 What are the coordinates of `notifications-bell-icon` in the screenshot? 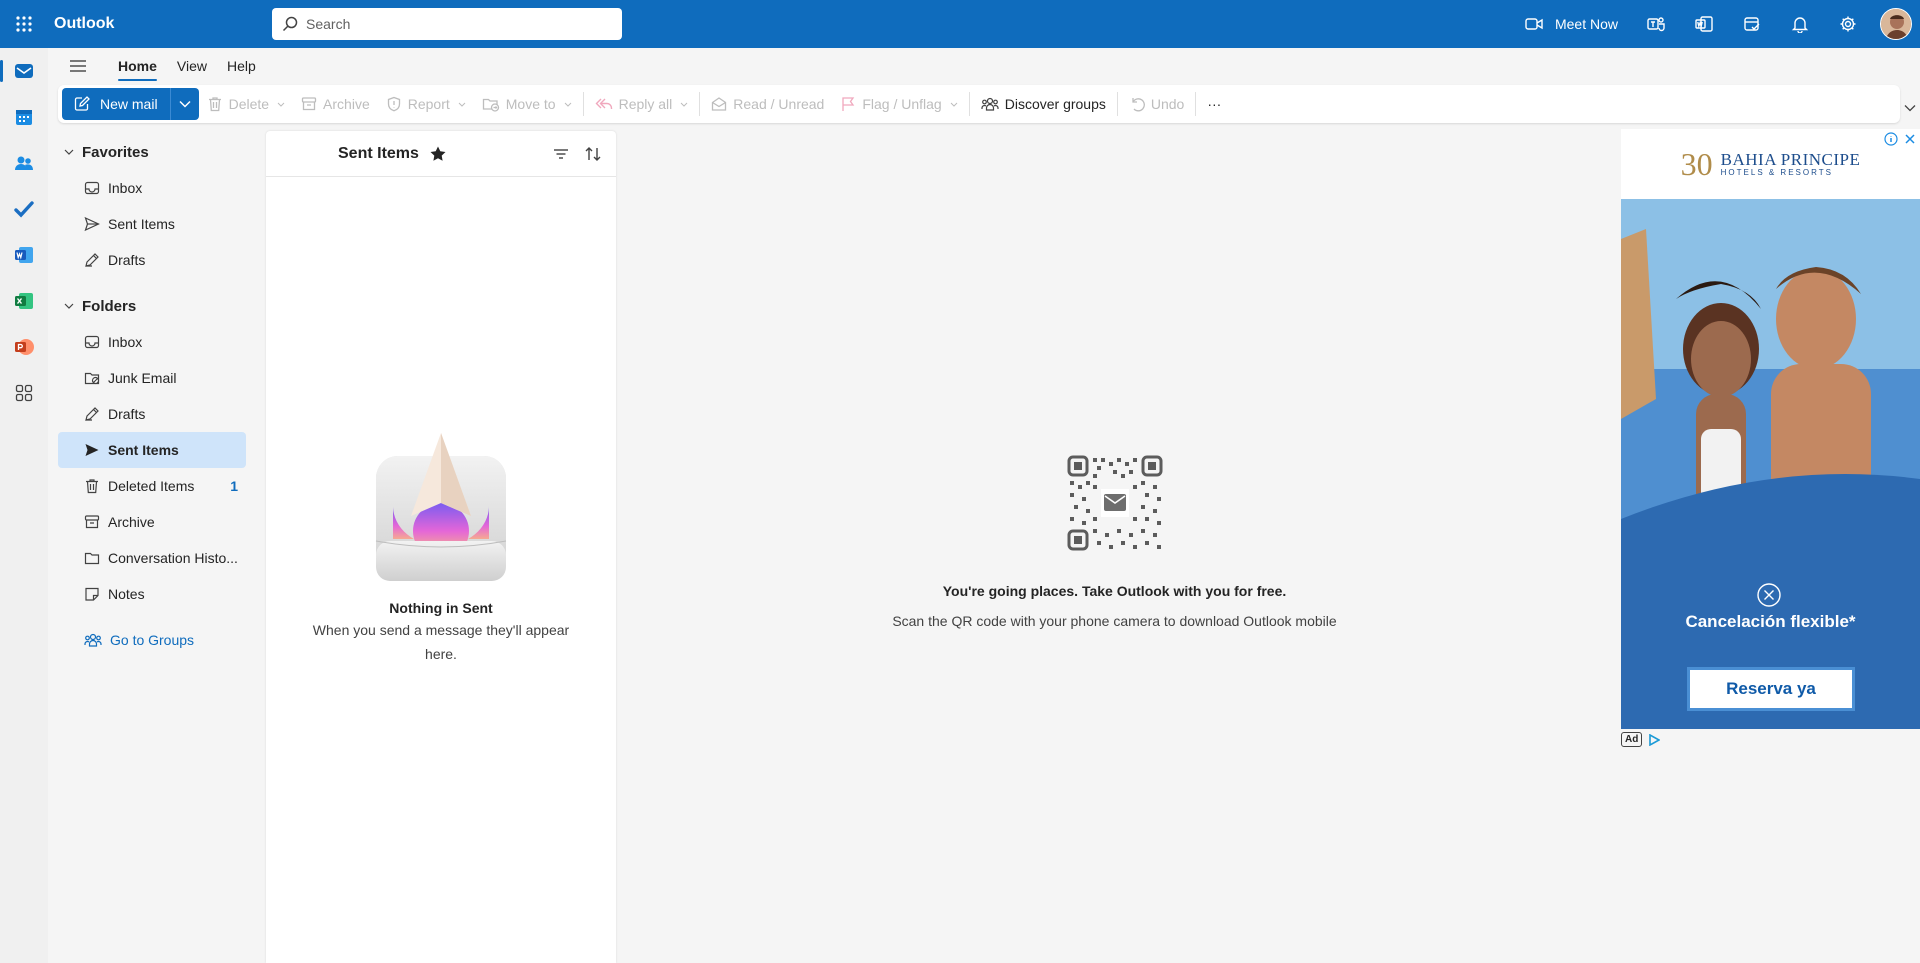 It's located at (1800, 24).